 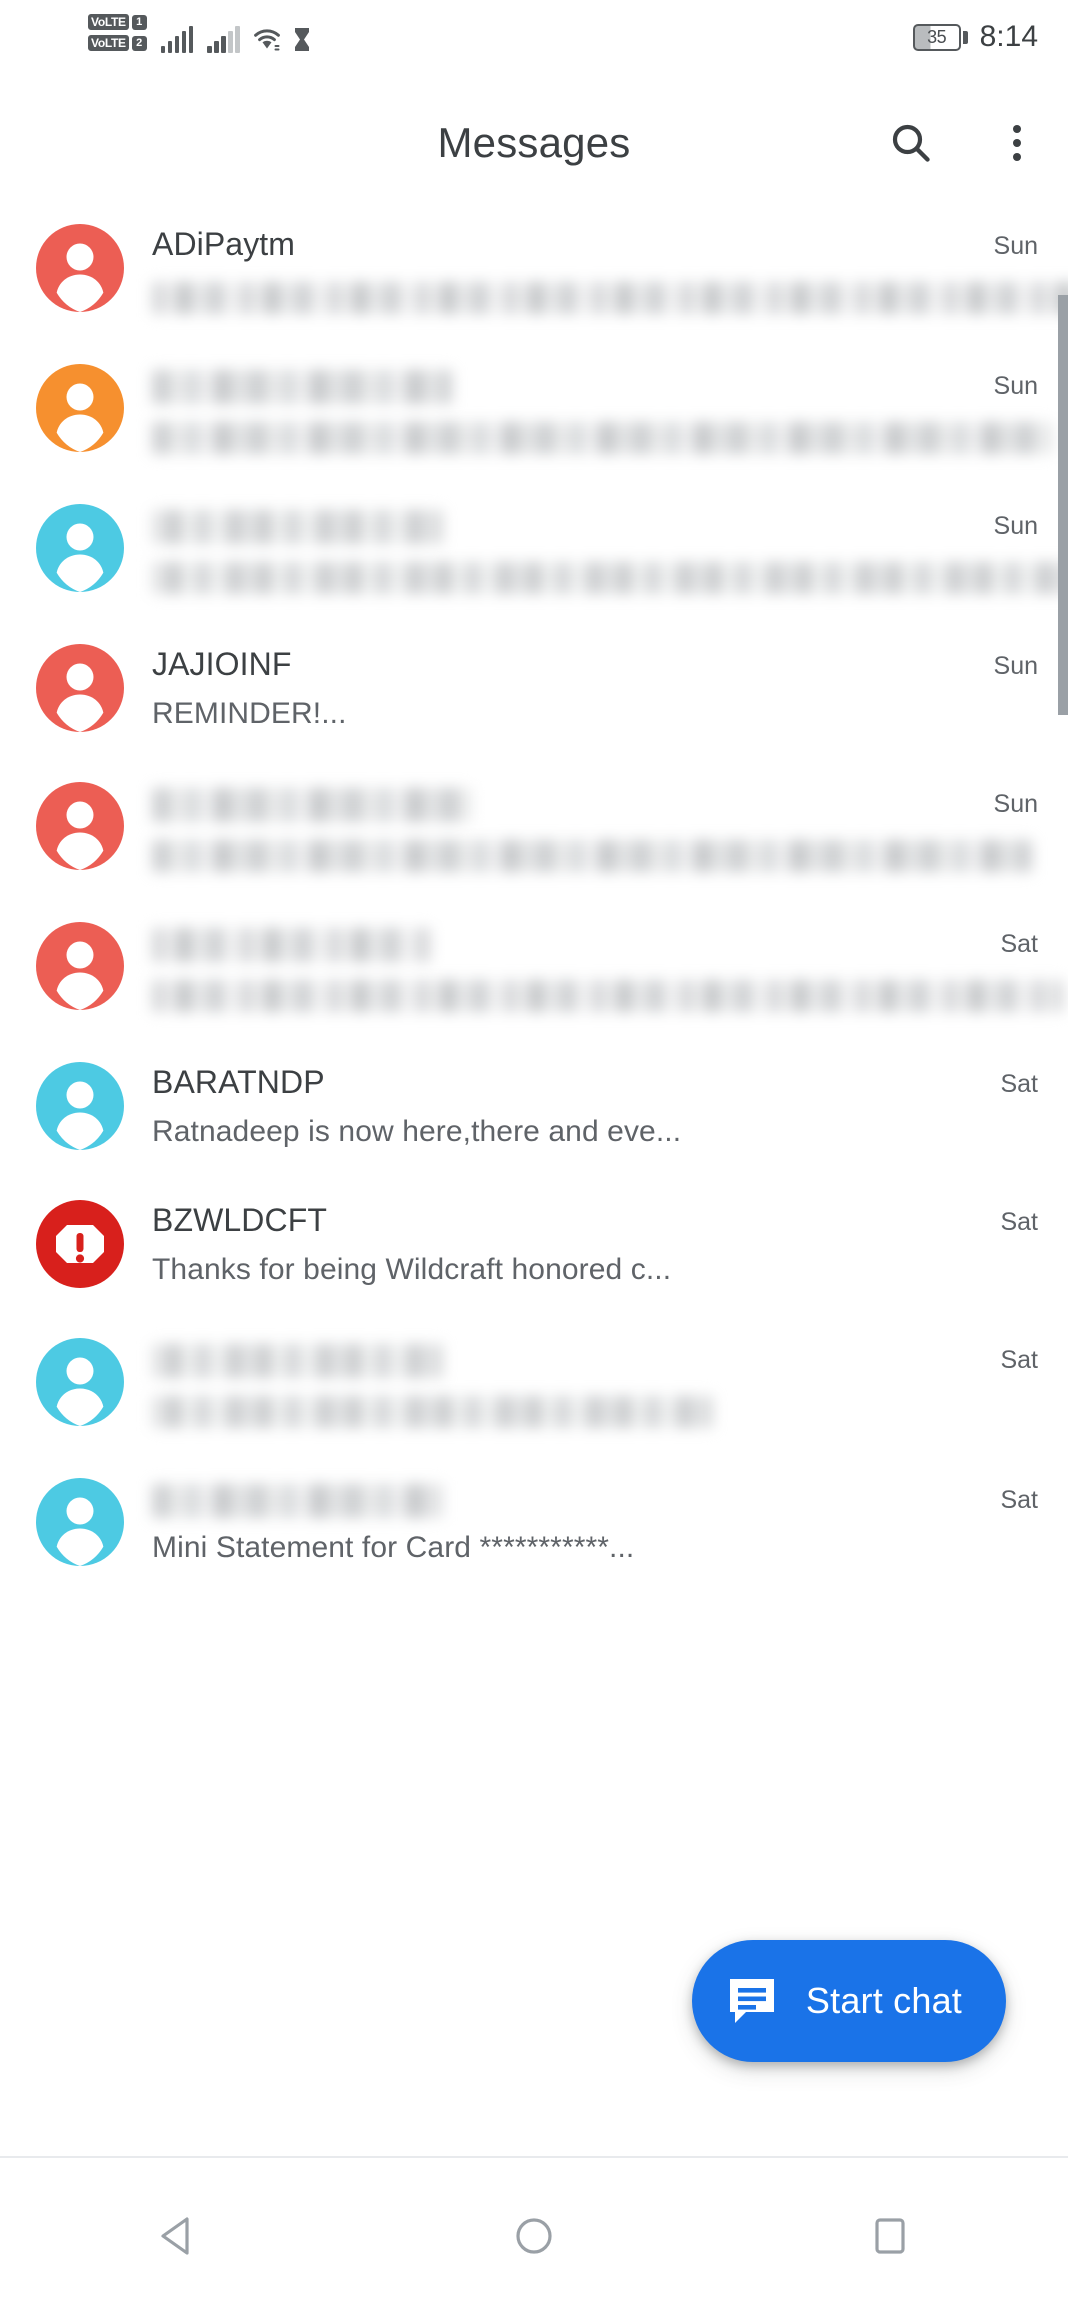 I want to click on conversation-text: ADiPaytm, so click(x=596, y=268).